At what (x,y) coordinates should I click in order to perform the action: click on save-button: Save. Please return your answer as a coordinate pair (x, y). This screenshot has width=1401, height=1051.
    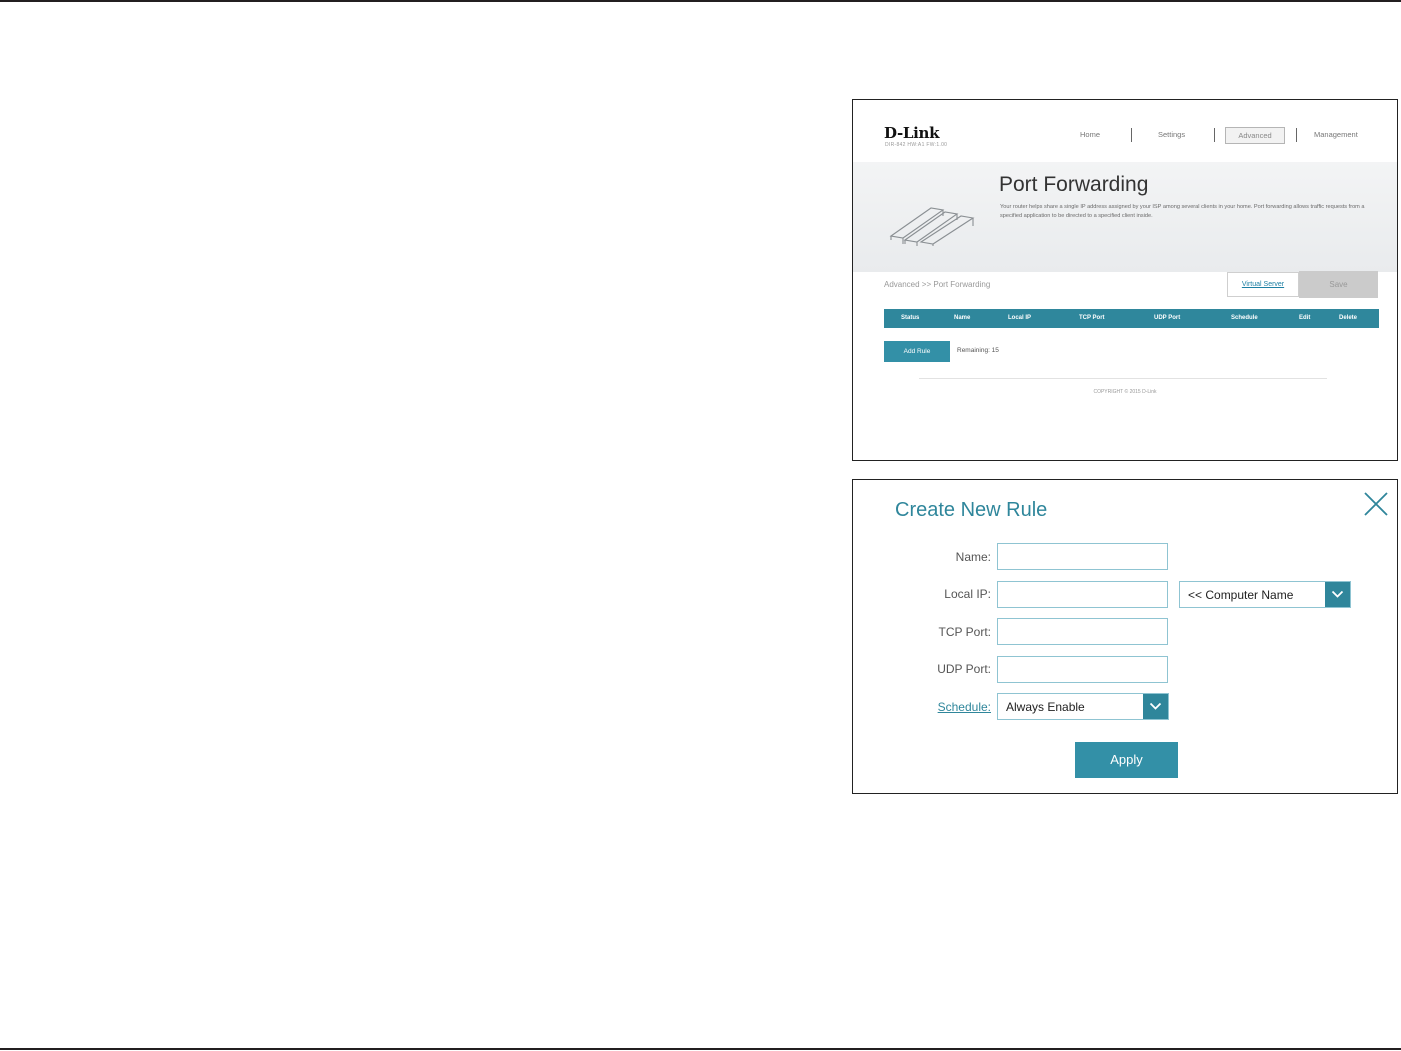
    Looking at the image, I should click on (1338, 284).